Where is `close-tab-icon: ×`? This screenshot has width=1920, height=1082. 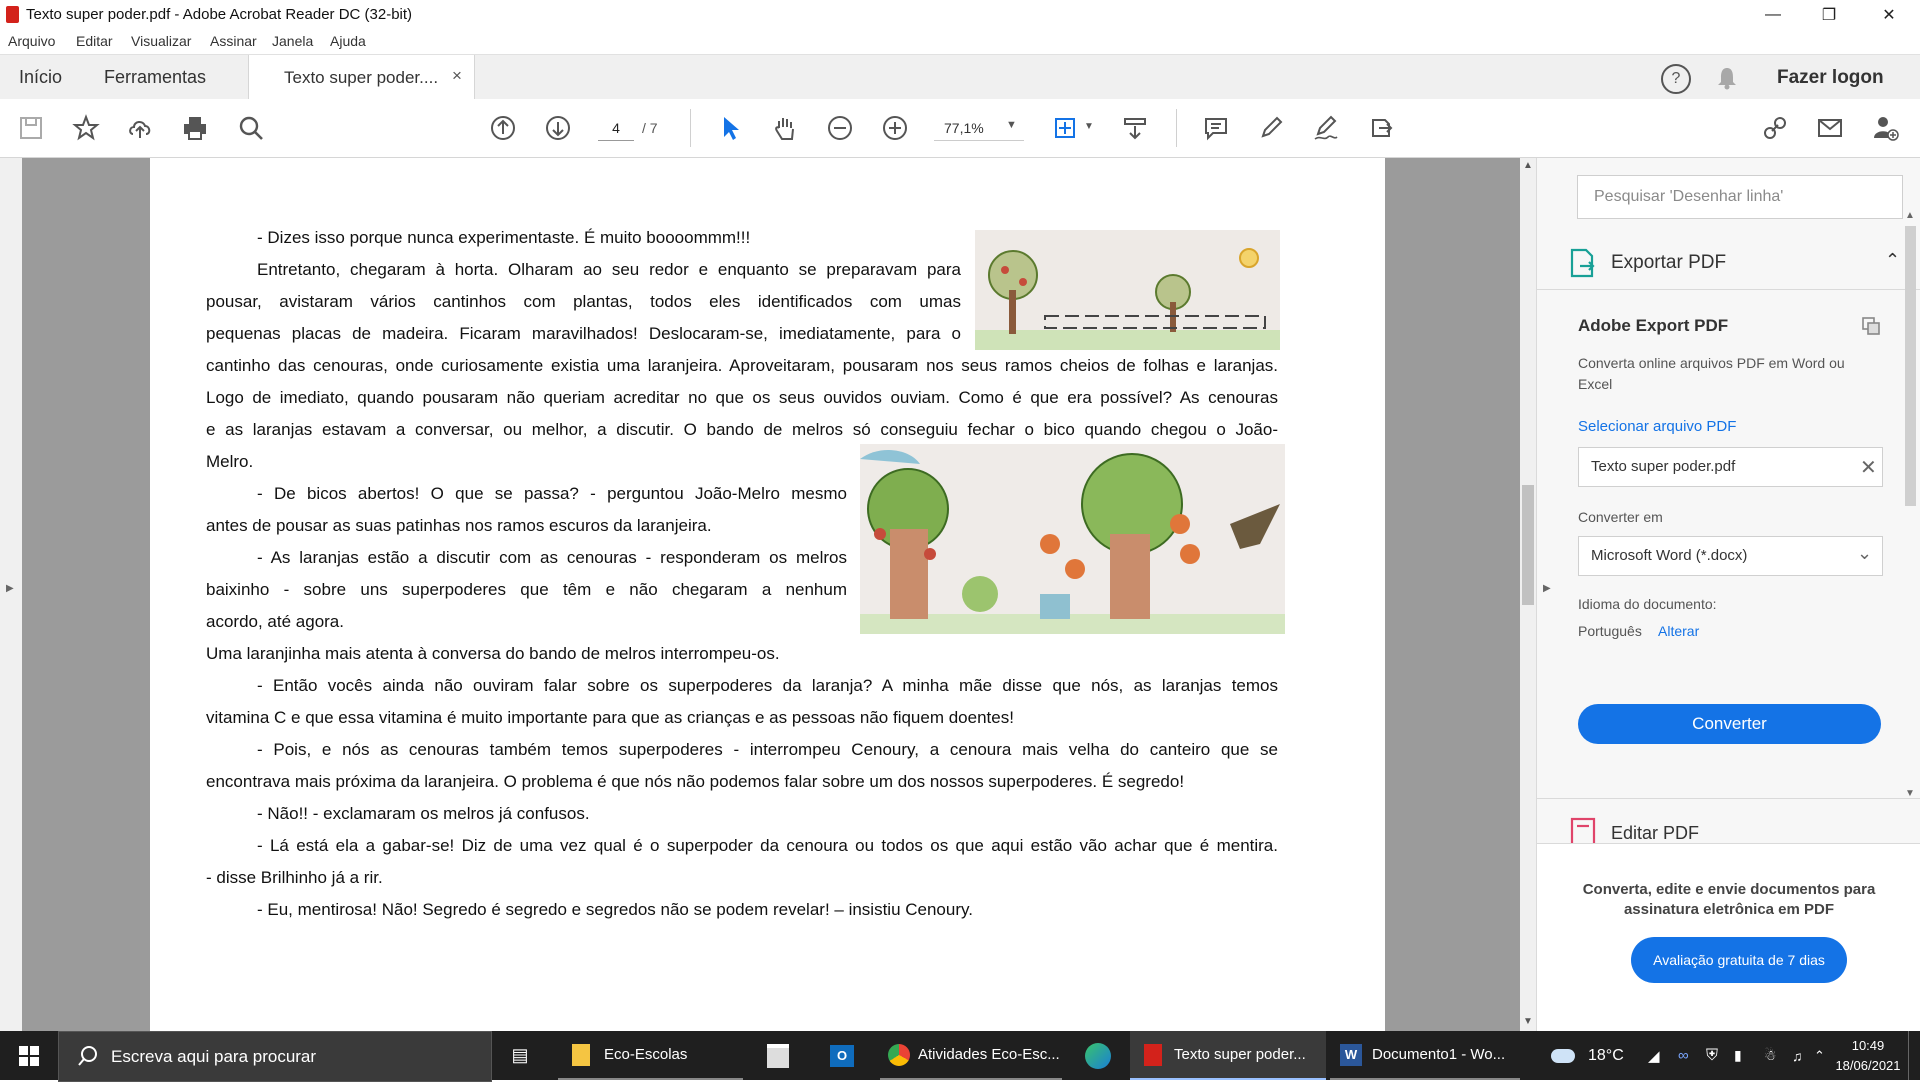 close-tab-icon: × is located at coordinates (457, 76).